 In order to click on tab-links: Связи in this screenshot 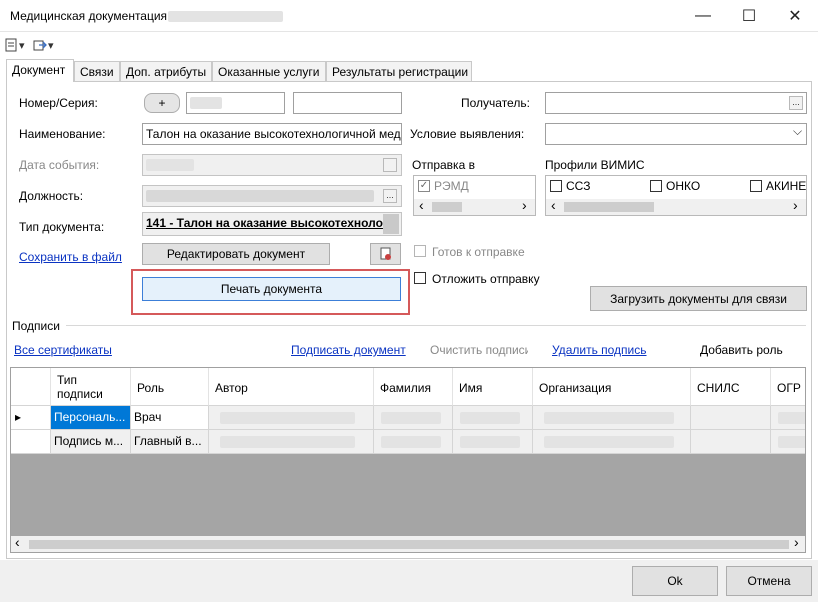, I will do `click(97, 71)`.